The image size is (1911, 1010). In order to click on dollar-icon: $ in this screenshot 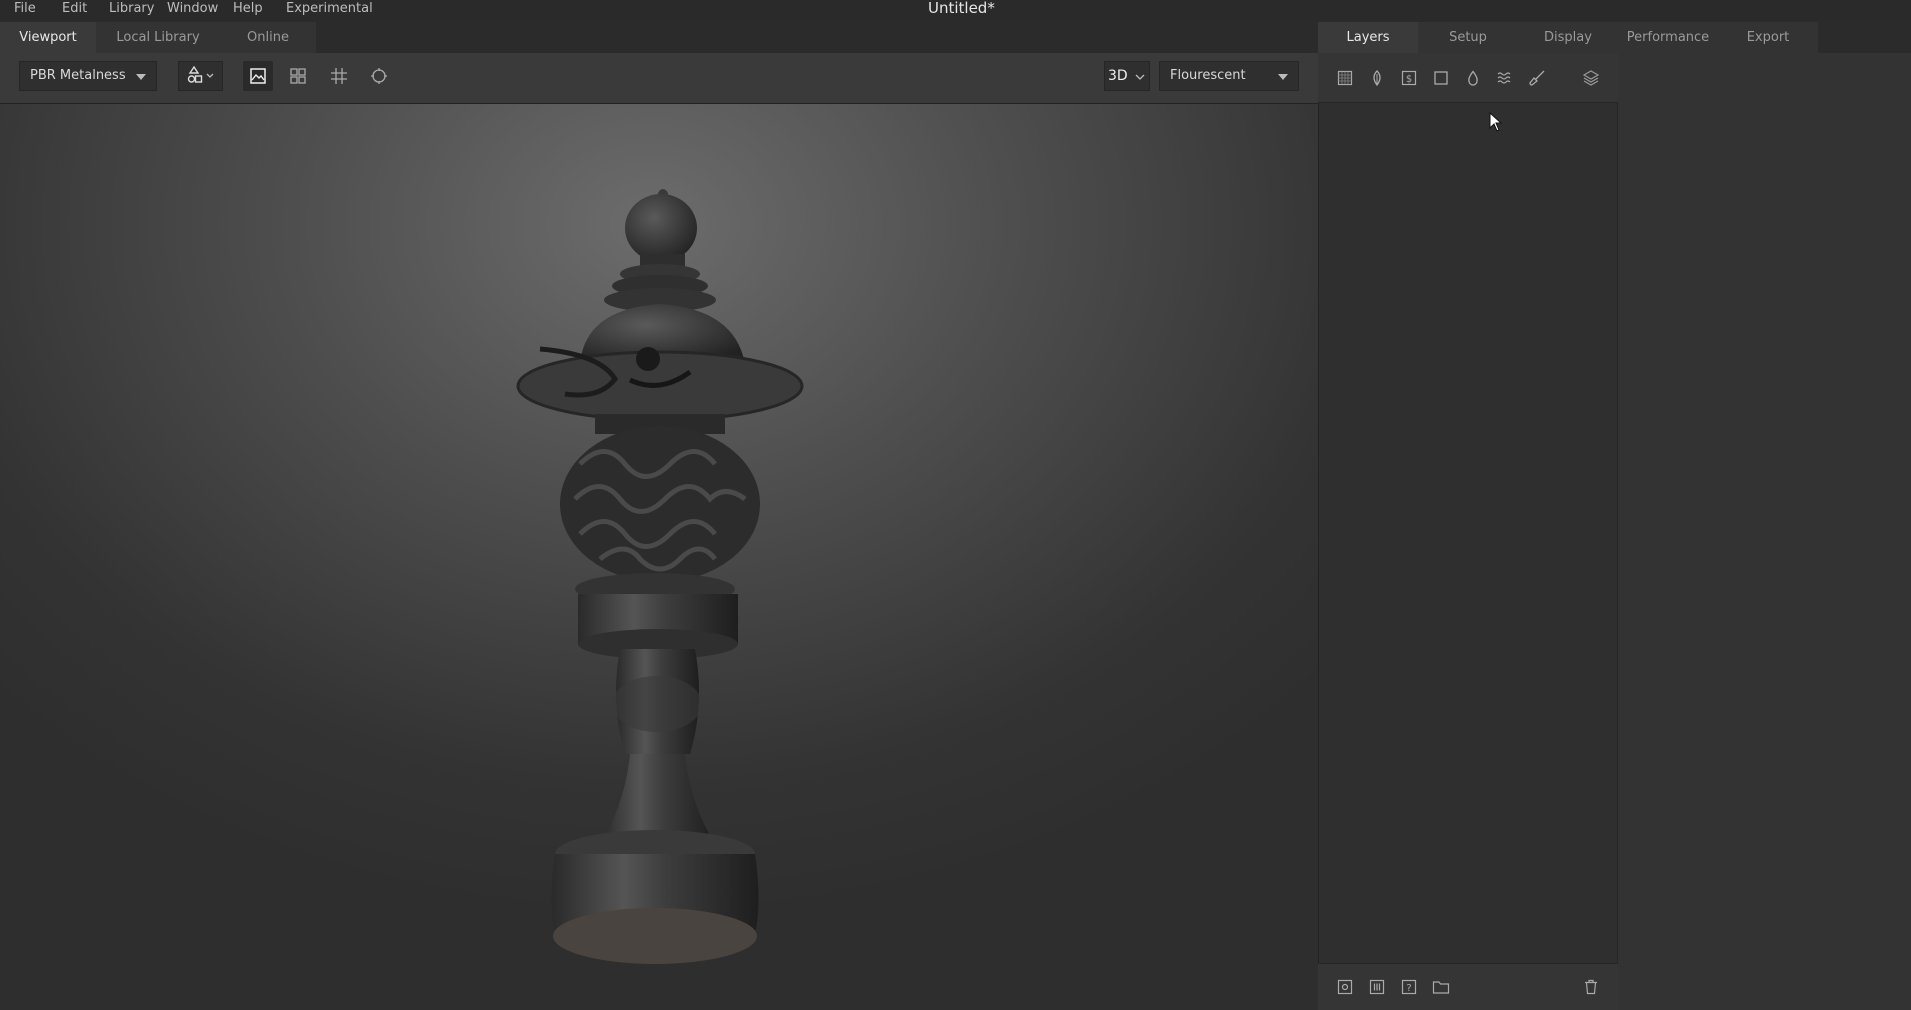, I will do `click(1409, 78)`.